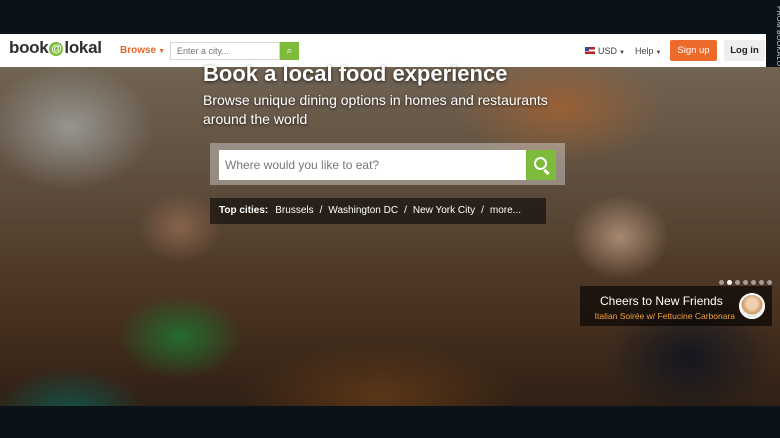 This screenshot has width=780, height=438. I want to click on hero-search-button, so click(541, 165).